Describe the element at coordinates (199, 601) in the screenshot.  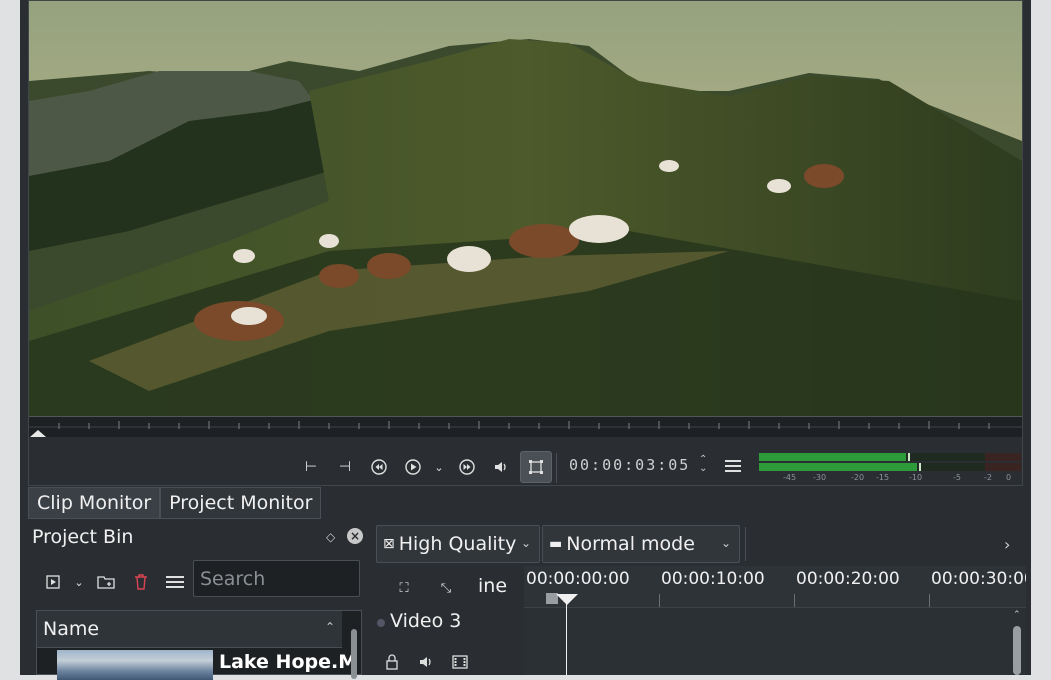
I see `project-bin-panel: Project Bin ◇ × ⌄ Name ⌃ Lake Hope.M` at that location.